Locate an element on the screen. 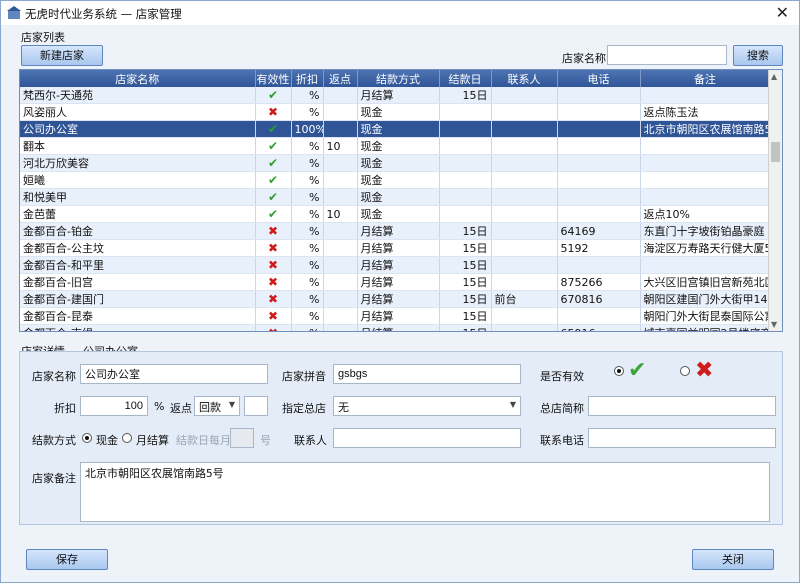 This screenshot has width=800, height=583. save-button: 保存 is located at coordinates (67, 559).